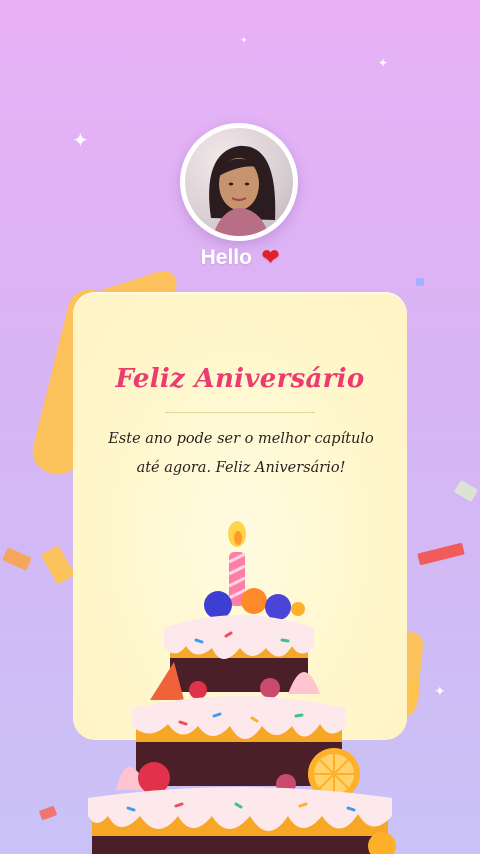 The height and width of the screenshot is (854, 480). I want to click on profile-photo, so click(239, 182).